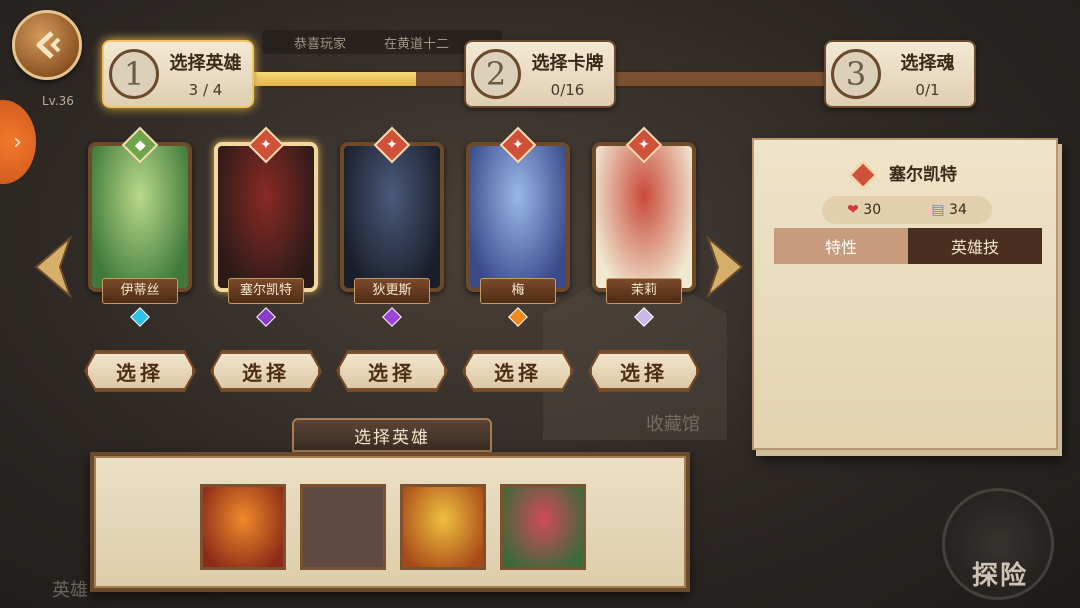 This screenshot has height=608, width=1080. I want to click on hp-value: 30, so click(872, 210).